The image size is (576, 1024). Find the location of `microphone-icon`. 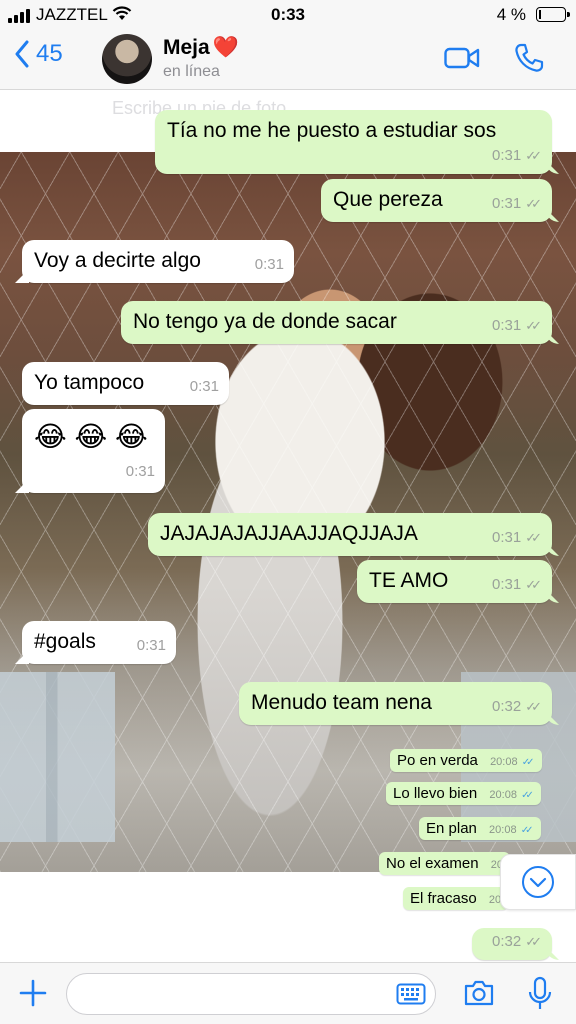

microphone-icon is located at coordinates (540, 992).